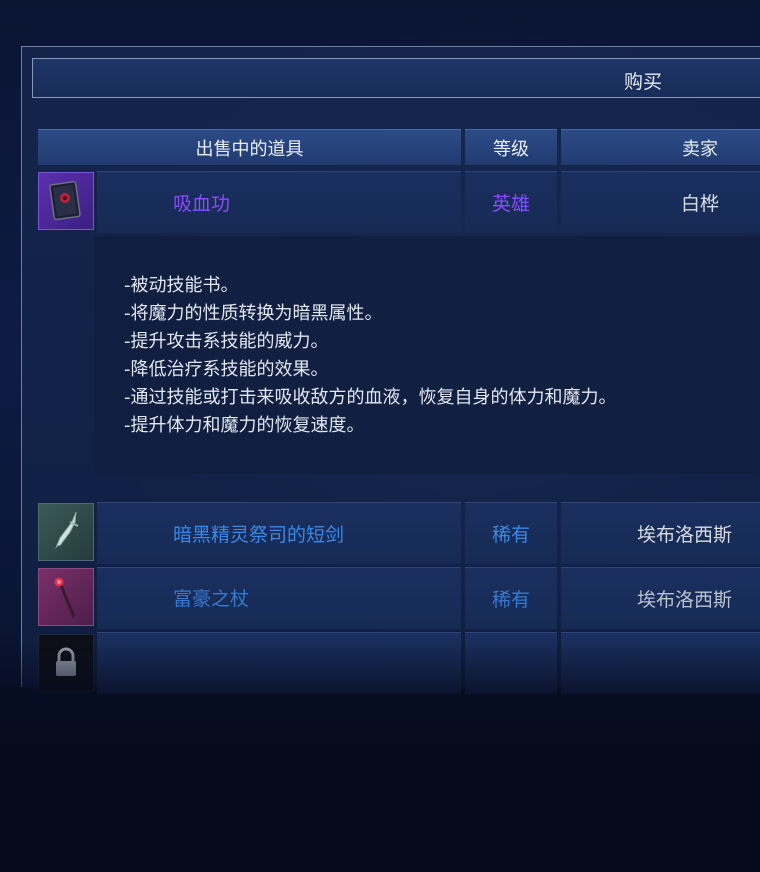 This screenshot has width=760, height=872. Describe the element at coordinates (643, 82) in the screenshot. I see `buy-button-label: 购买` at that location.